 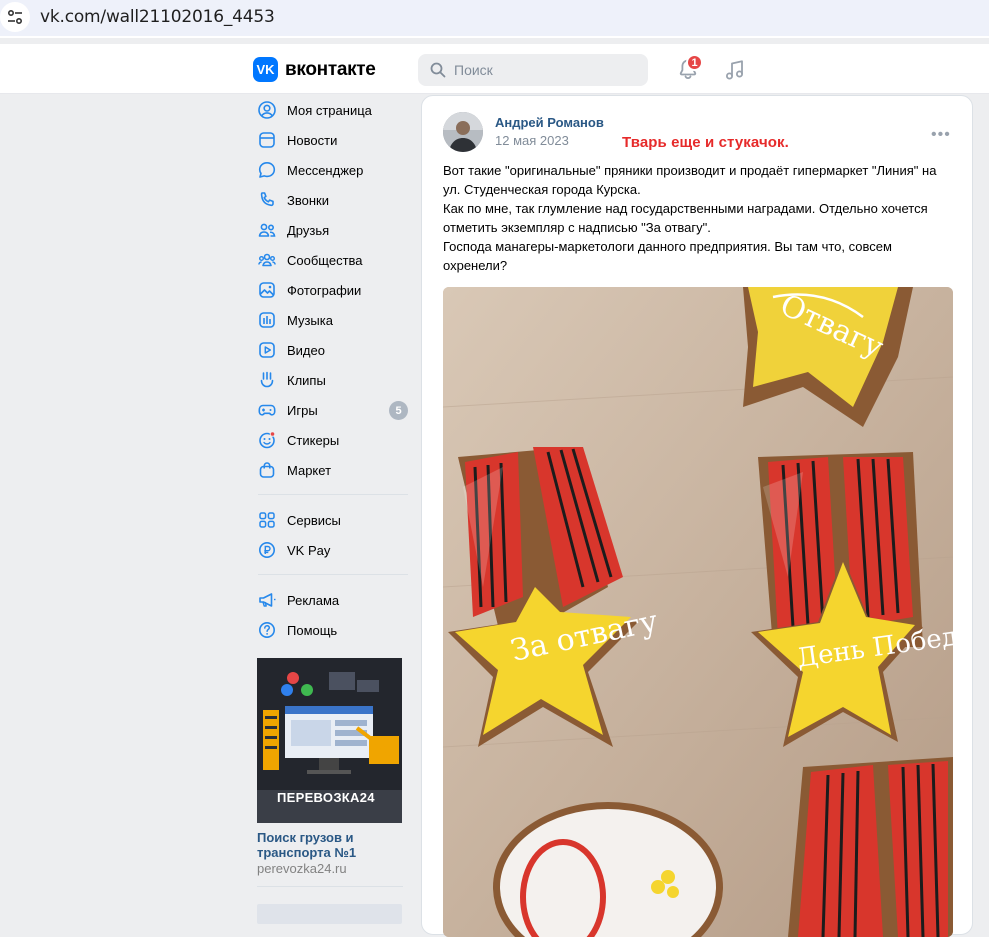 What do you see at coordinates (330, 886) in the screenshot?
I see `ad-divider` at bounding box center [330, 886].